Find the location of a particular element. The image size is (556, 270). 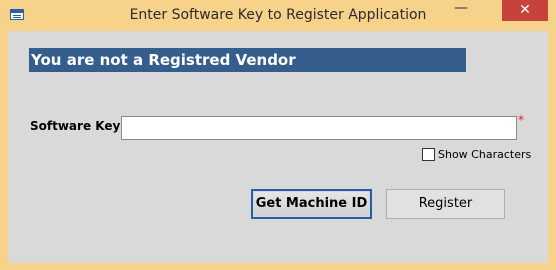

minimize-button: — is located at coordinates (461, 10).